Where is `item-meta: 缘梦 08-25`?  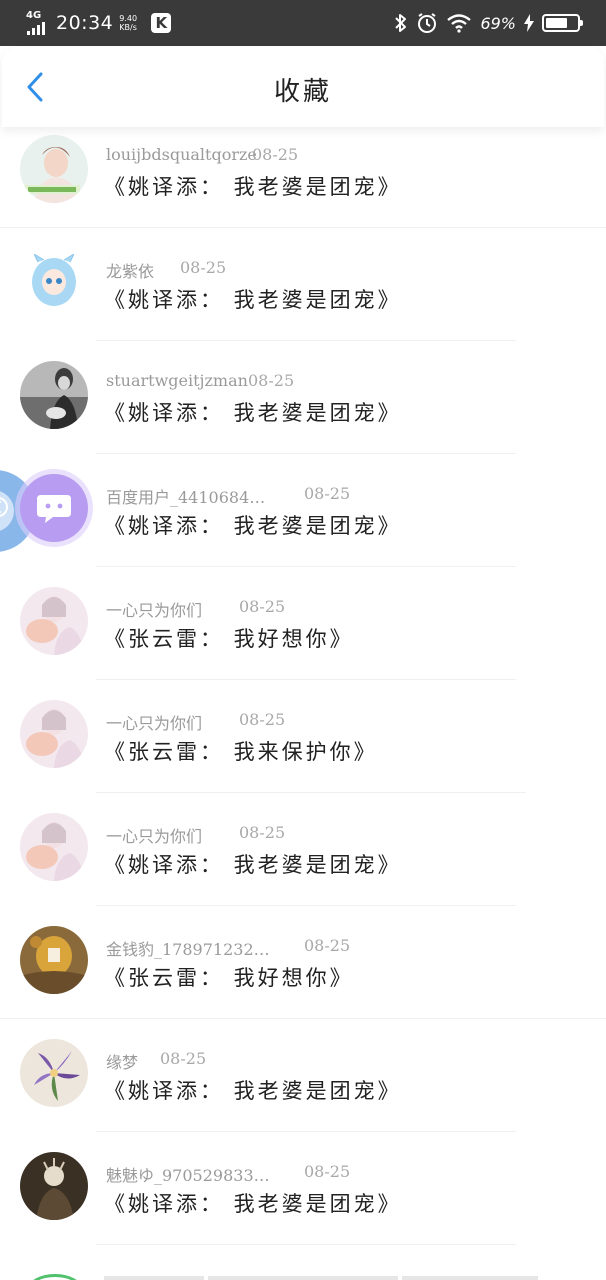
item-meta: 缘梦 08-25 is located at coordinates (156, 1061).